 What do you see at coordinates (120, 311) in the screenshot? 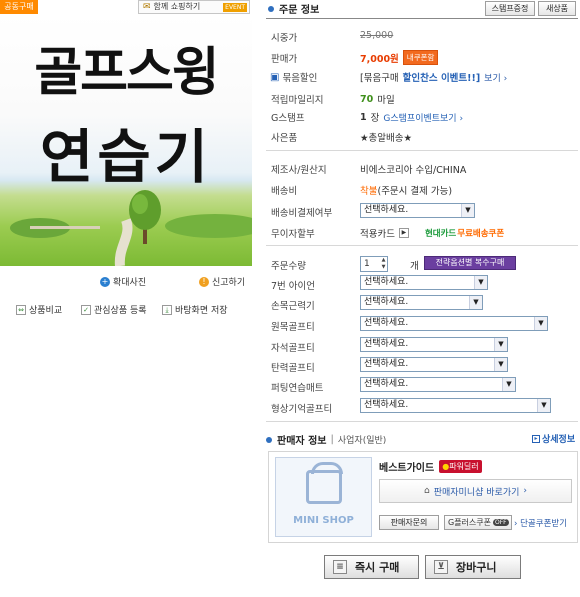
I see `wishlist-label: 관심상품 등록` at bounding box center [120, 311].